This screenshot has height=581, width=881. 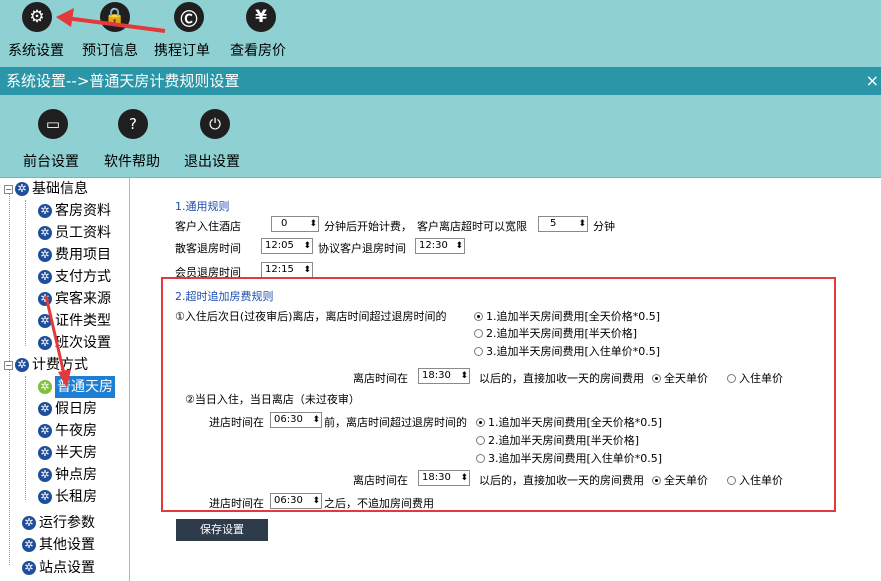 What do you see at coordinates (83, 211) in the screenshot?
I see `tree-item-label: 客房资料` at bounding box center [83, 211].